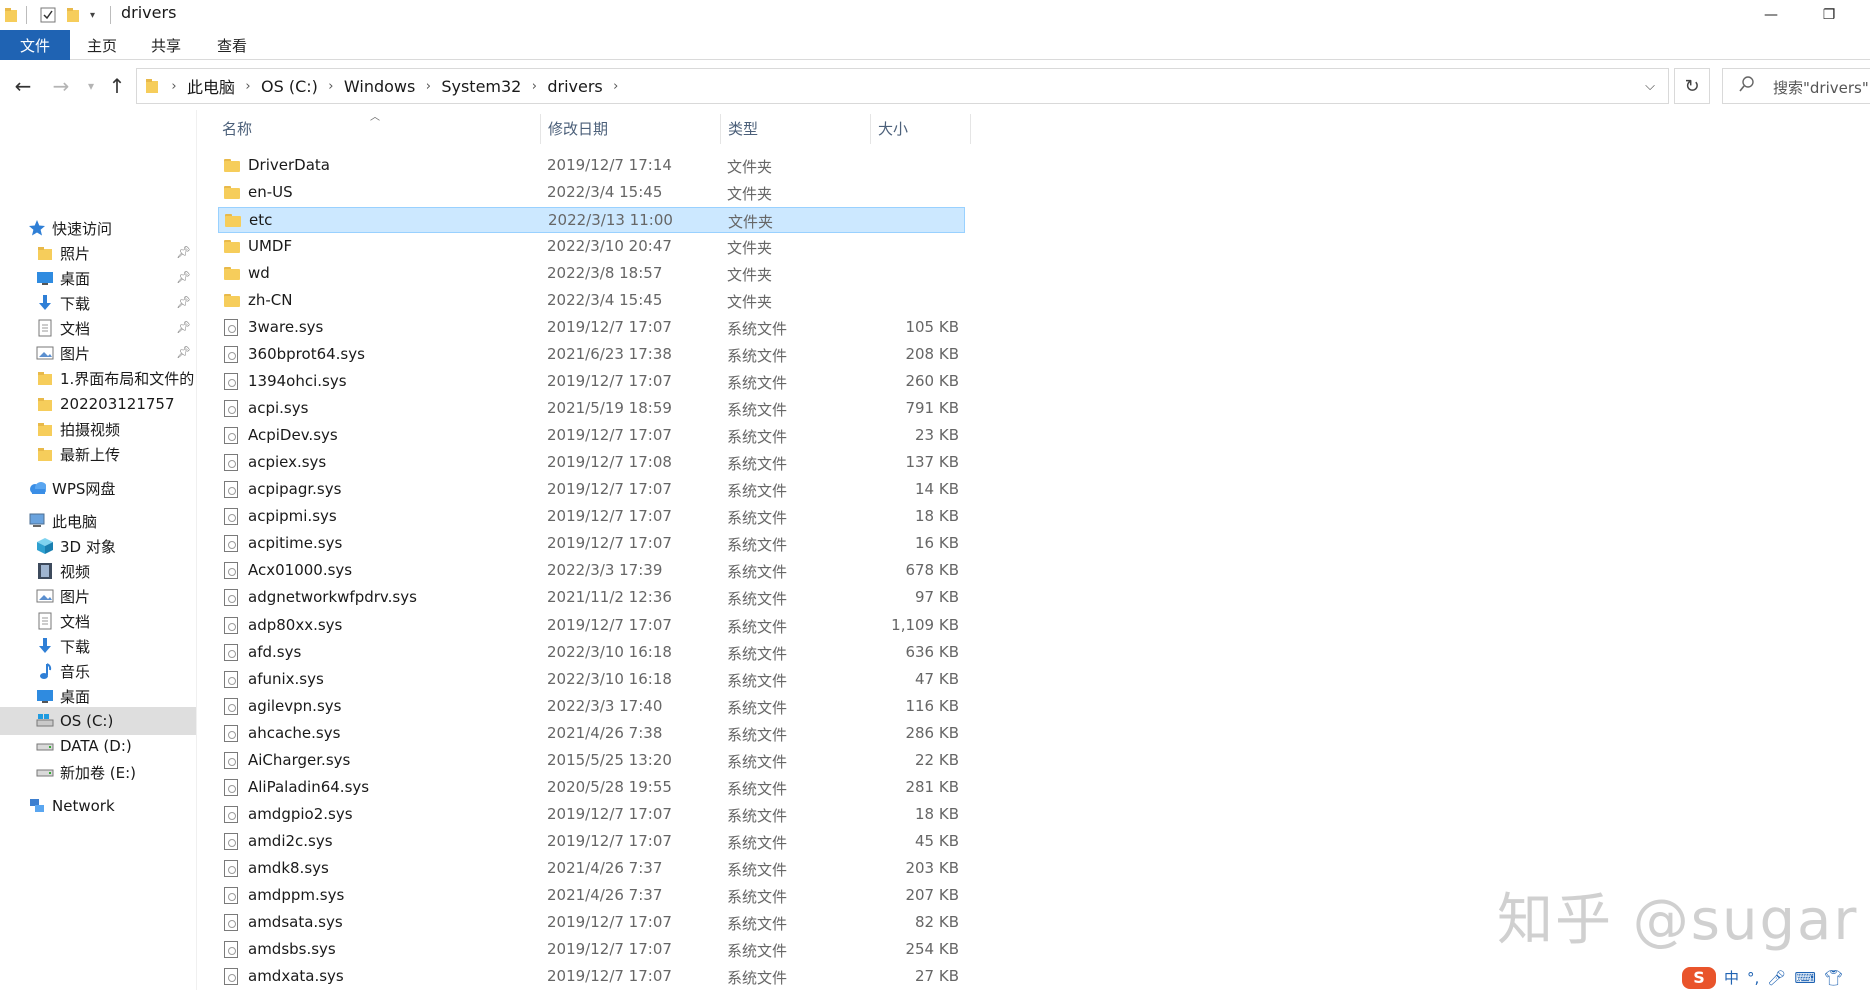  I want to click on file-row: acpipmi.sys 2019/12/7 17:07 系统文件 18 KB, so click(591, 517).